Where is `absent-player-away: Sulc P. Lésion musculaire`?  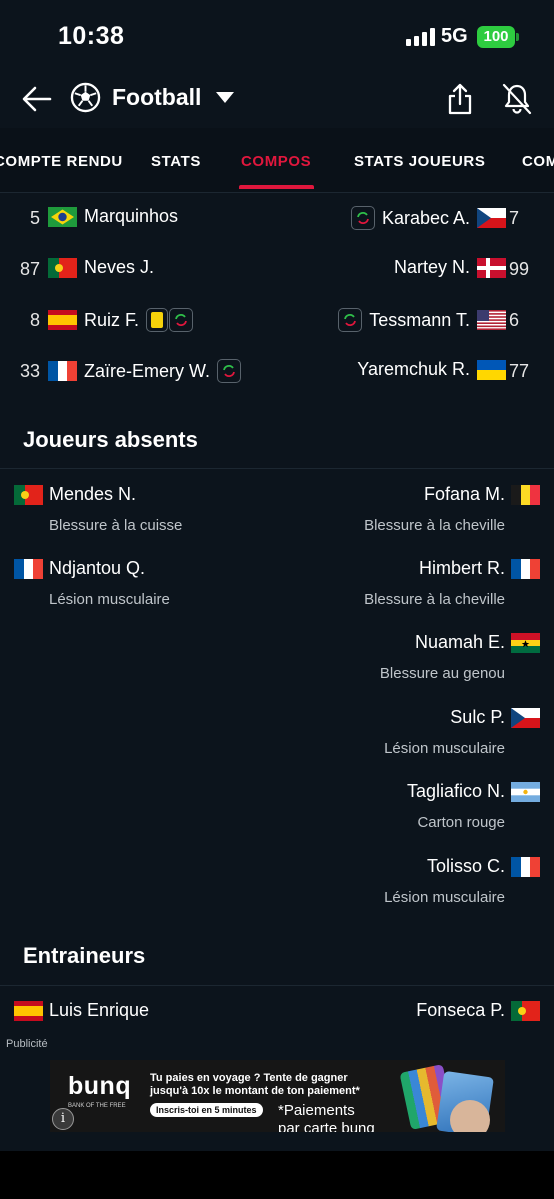
absent-player-away: Sulc P. Lésion musculaire is located at coordinates (462, 732).